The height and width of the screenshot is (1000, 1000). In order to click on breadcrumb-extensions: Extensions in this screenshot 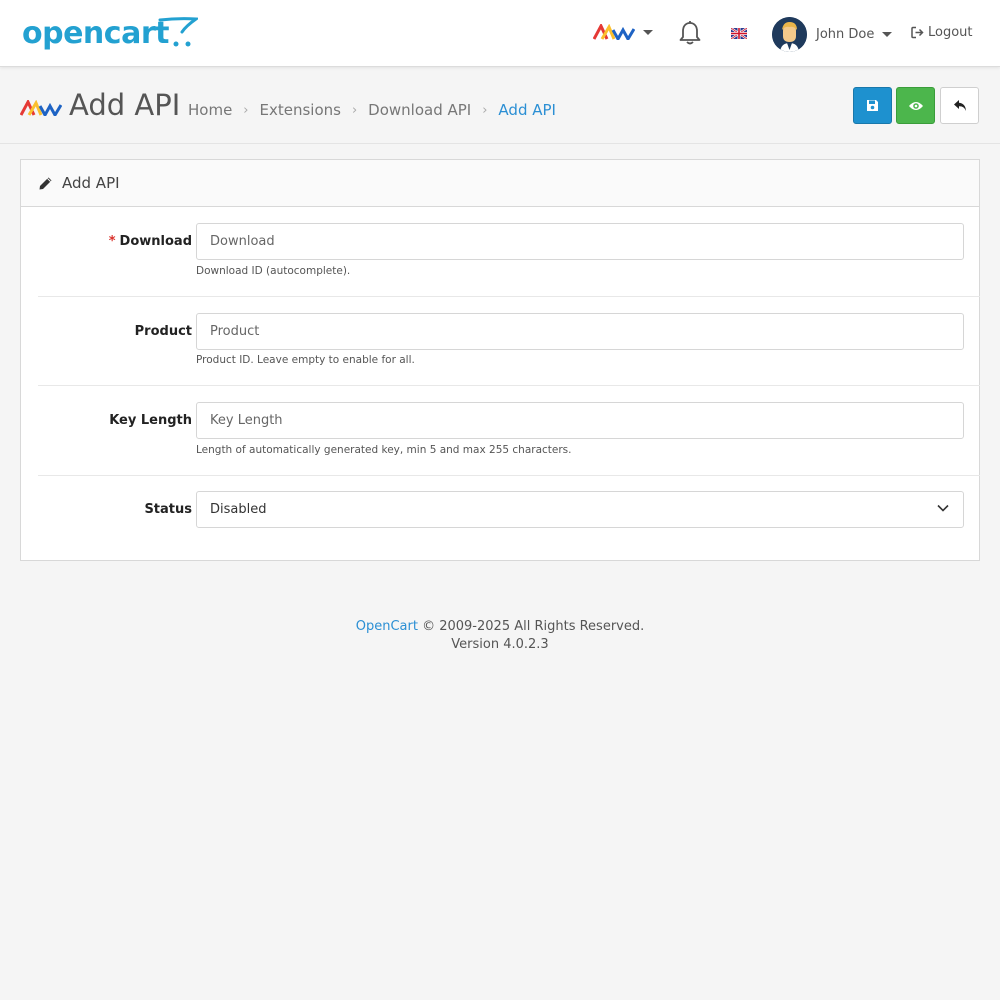, I will do `click(300, 110)`.